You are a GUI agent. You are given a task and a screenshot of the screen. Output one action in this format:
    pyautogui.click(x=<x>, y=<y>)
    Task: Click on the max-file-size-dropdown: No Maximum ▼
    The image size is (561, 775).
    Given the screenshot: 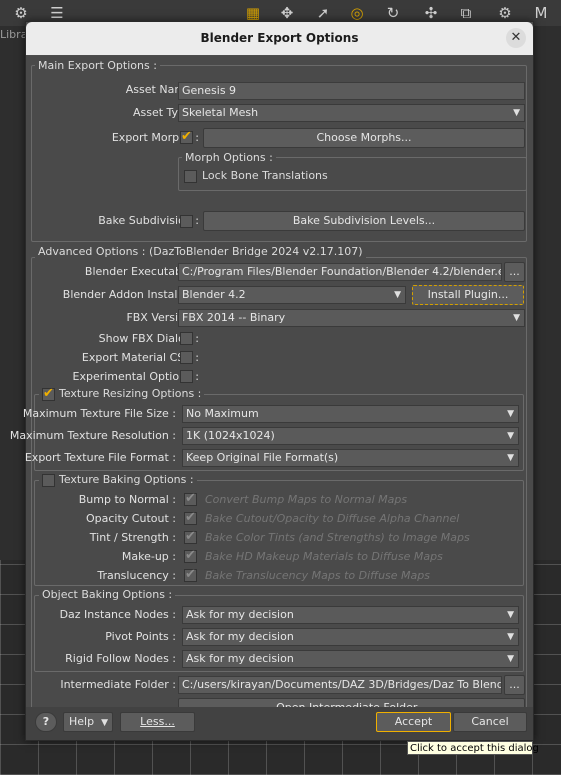 What is the action you would take?
    pyautogui.click(x=350, y=414)
    